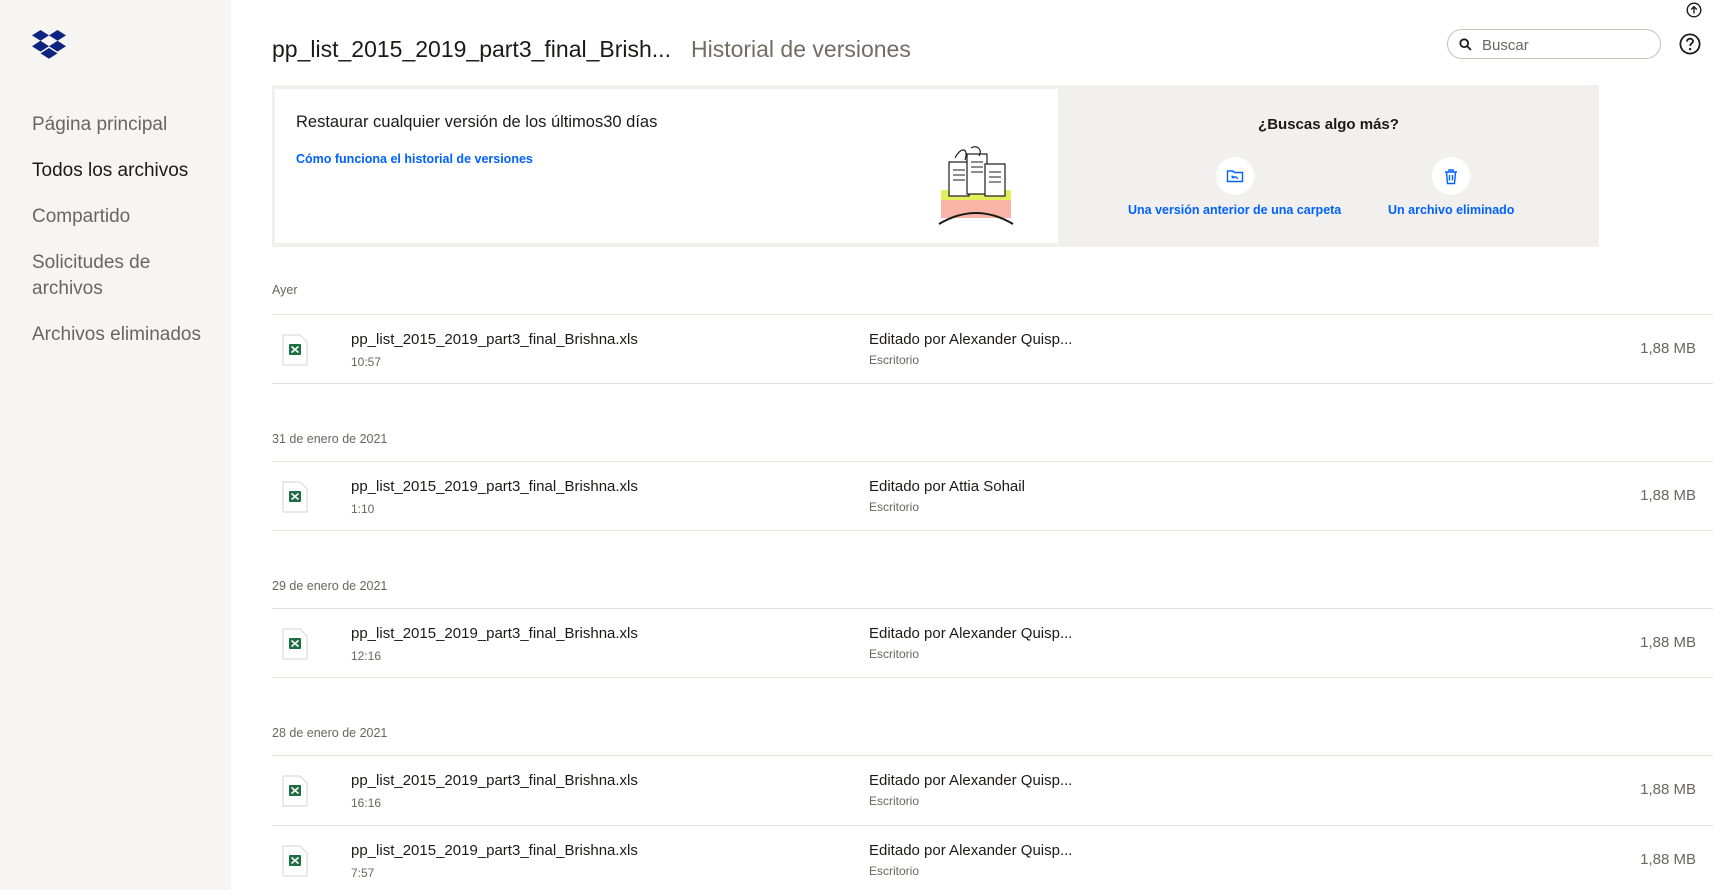  I want to click on sidebar-item-file-requests: Solicitudes de archivos, so click(127, 276).